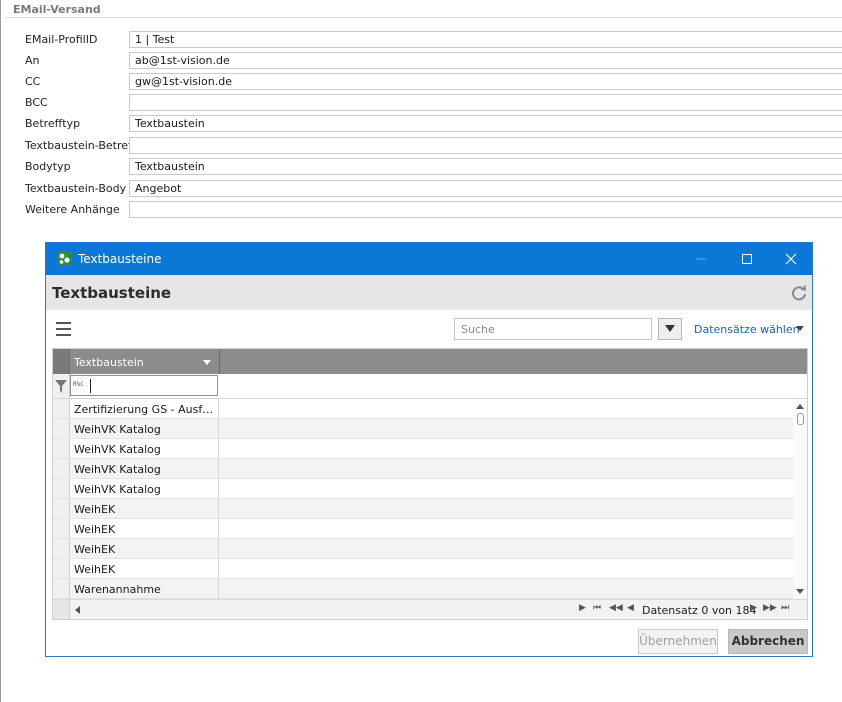  What do you see at coordinates (800, 328) in the screenshot?
I see `chevron-down-icon` at bounding box center [800, 328].